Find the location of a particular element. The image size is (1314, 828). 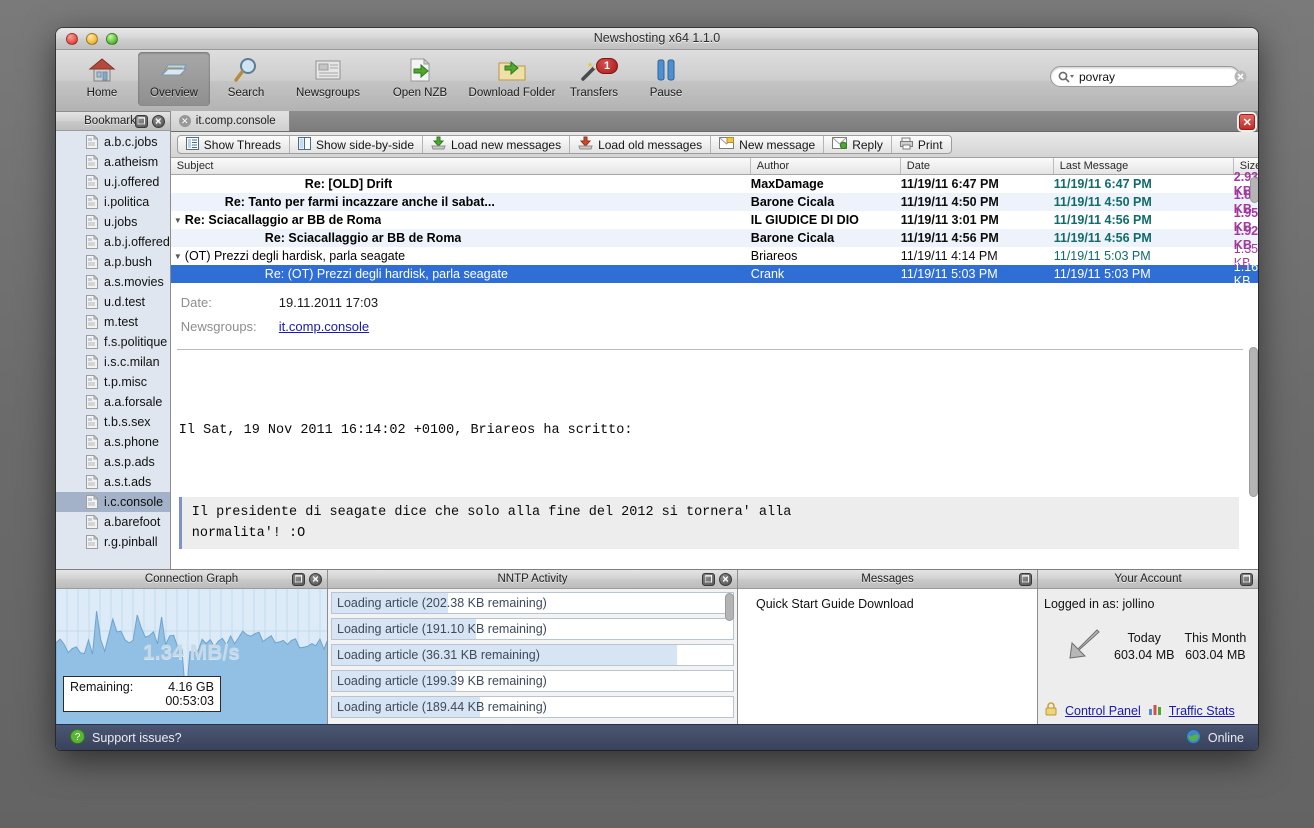

bookmark-item: a.b.j.offered is located at coordinates (113, 242).